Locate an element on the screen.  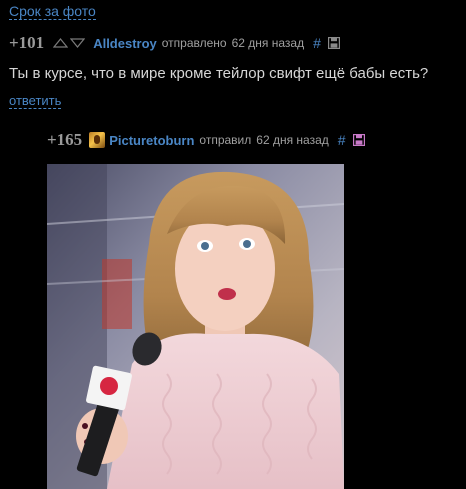
comment-score: +101 is located at coordinates (27, 42).